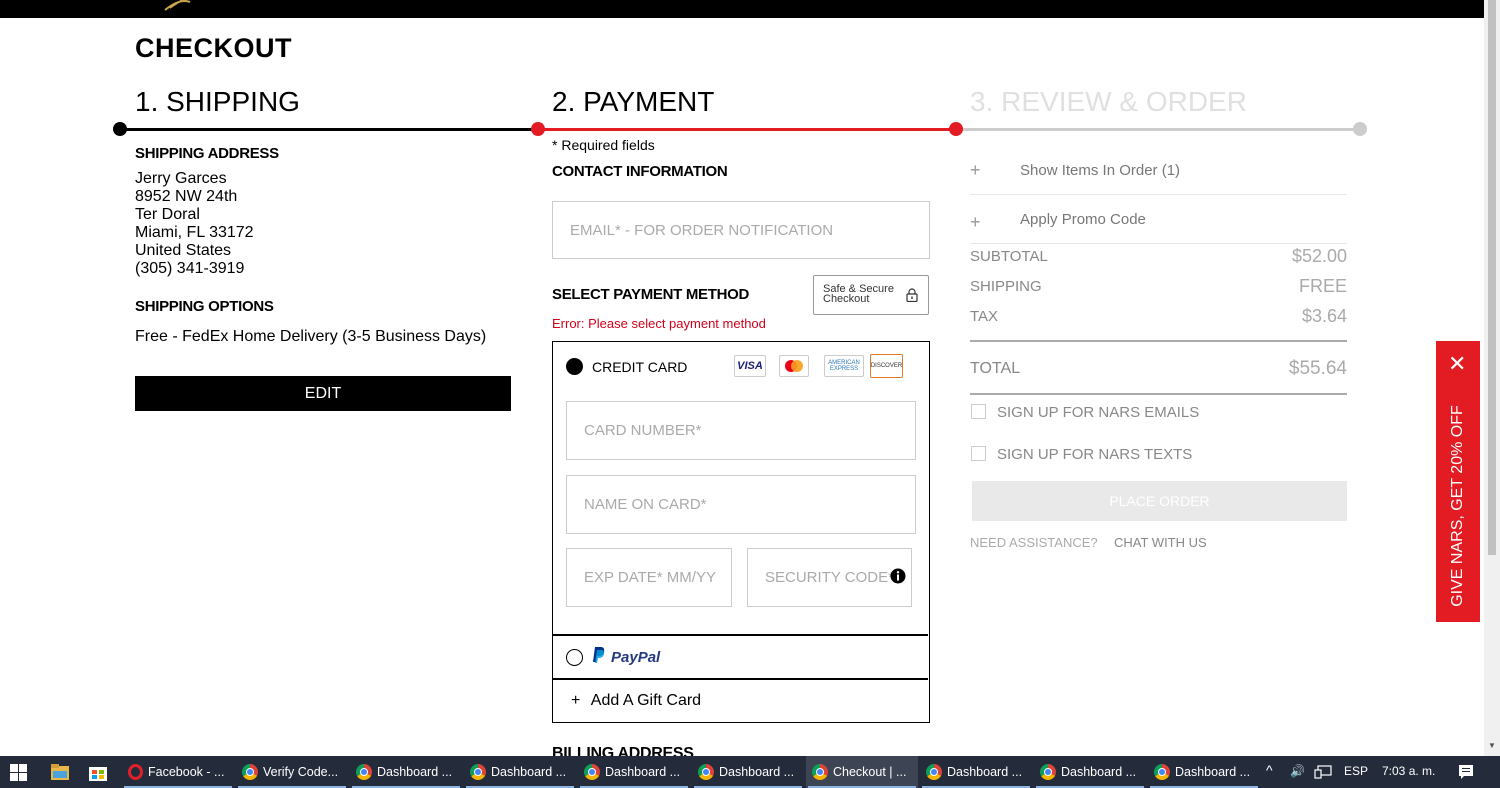  I want to click on page-scrollbar: ▼, so click(1492, 378).